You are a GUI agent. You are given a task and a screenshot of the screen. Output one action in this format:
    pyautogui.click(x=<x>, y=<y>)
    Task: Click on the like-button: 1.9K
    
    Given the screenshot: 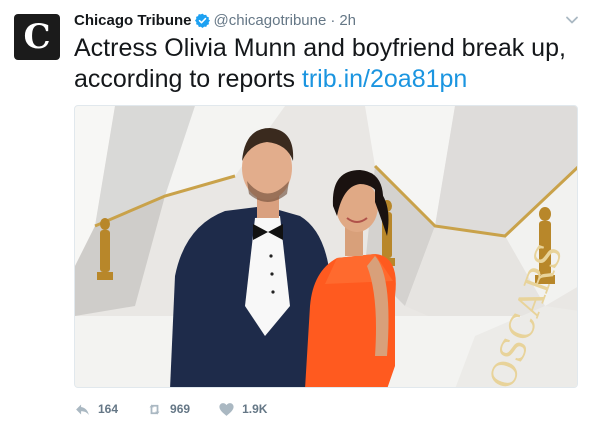 What is the action you would take?
    pyautogui.click(x=242, y=409)
    